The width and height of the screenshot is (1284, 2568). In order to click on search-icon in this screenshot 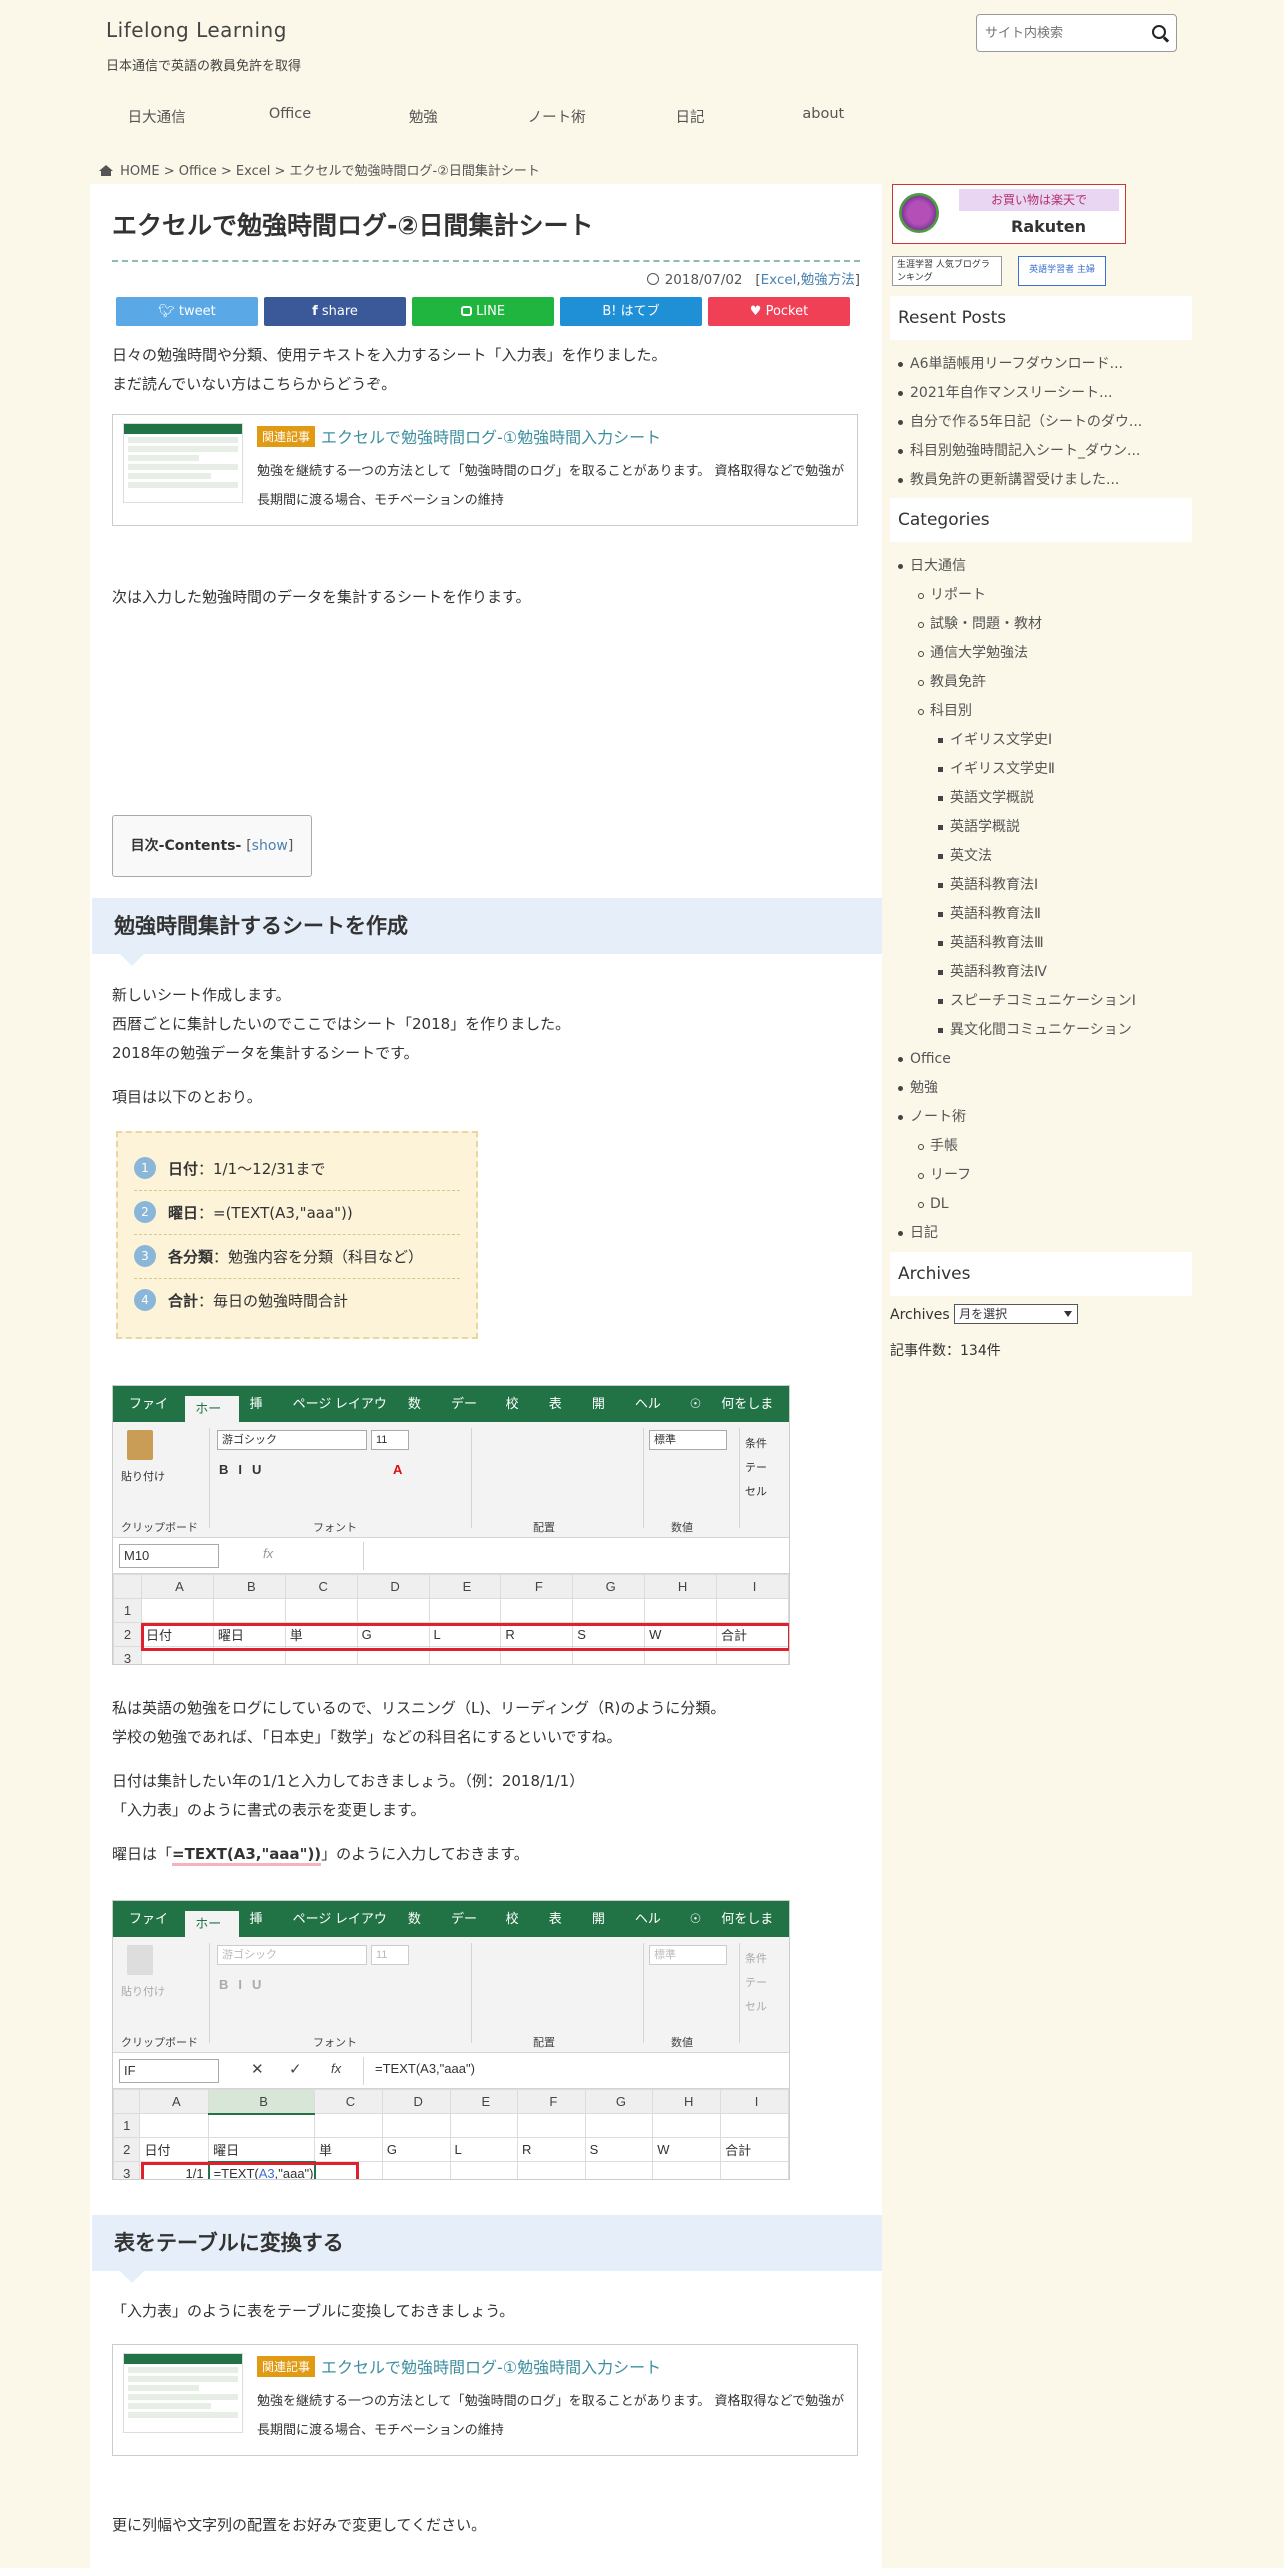, I will do `click(1159, 32)`.